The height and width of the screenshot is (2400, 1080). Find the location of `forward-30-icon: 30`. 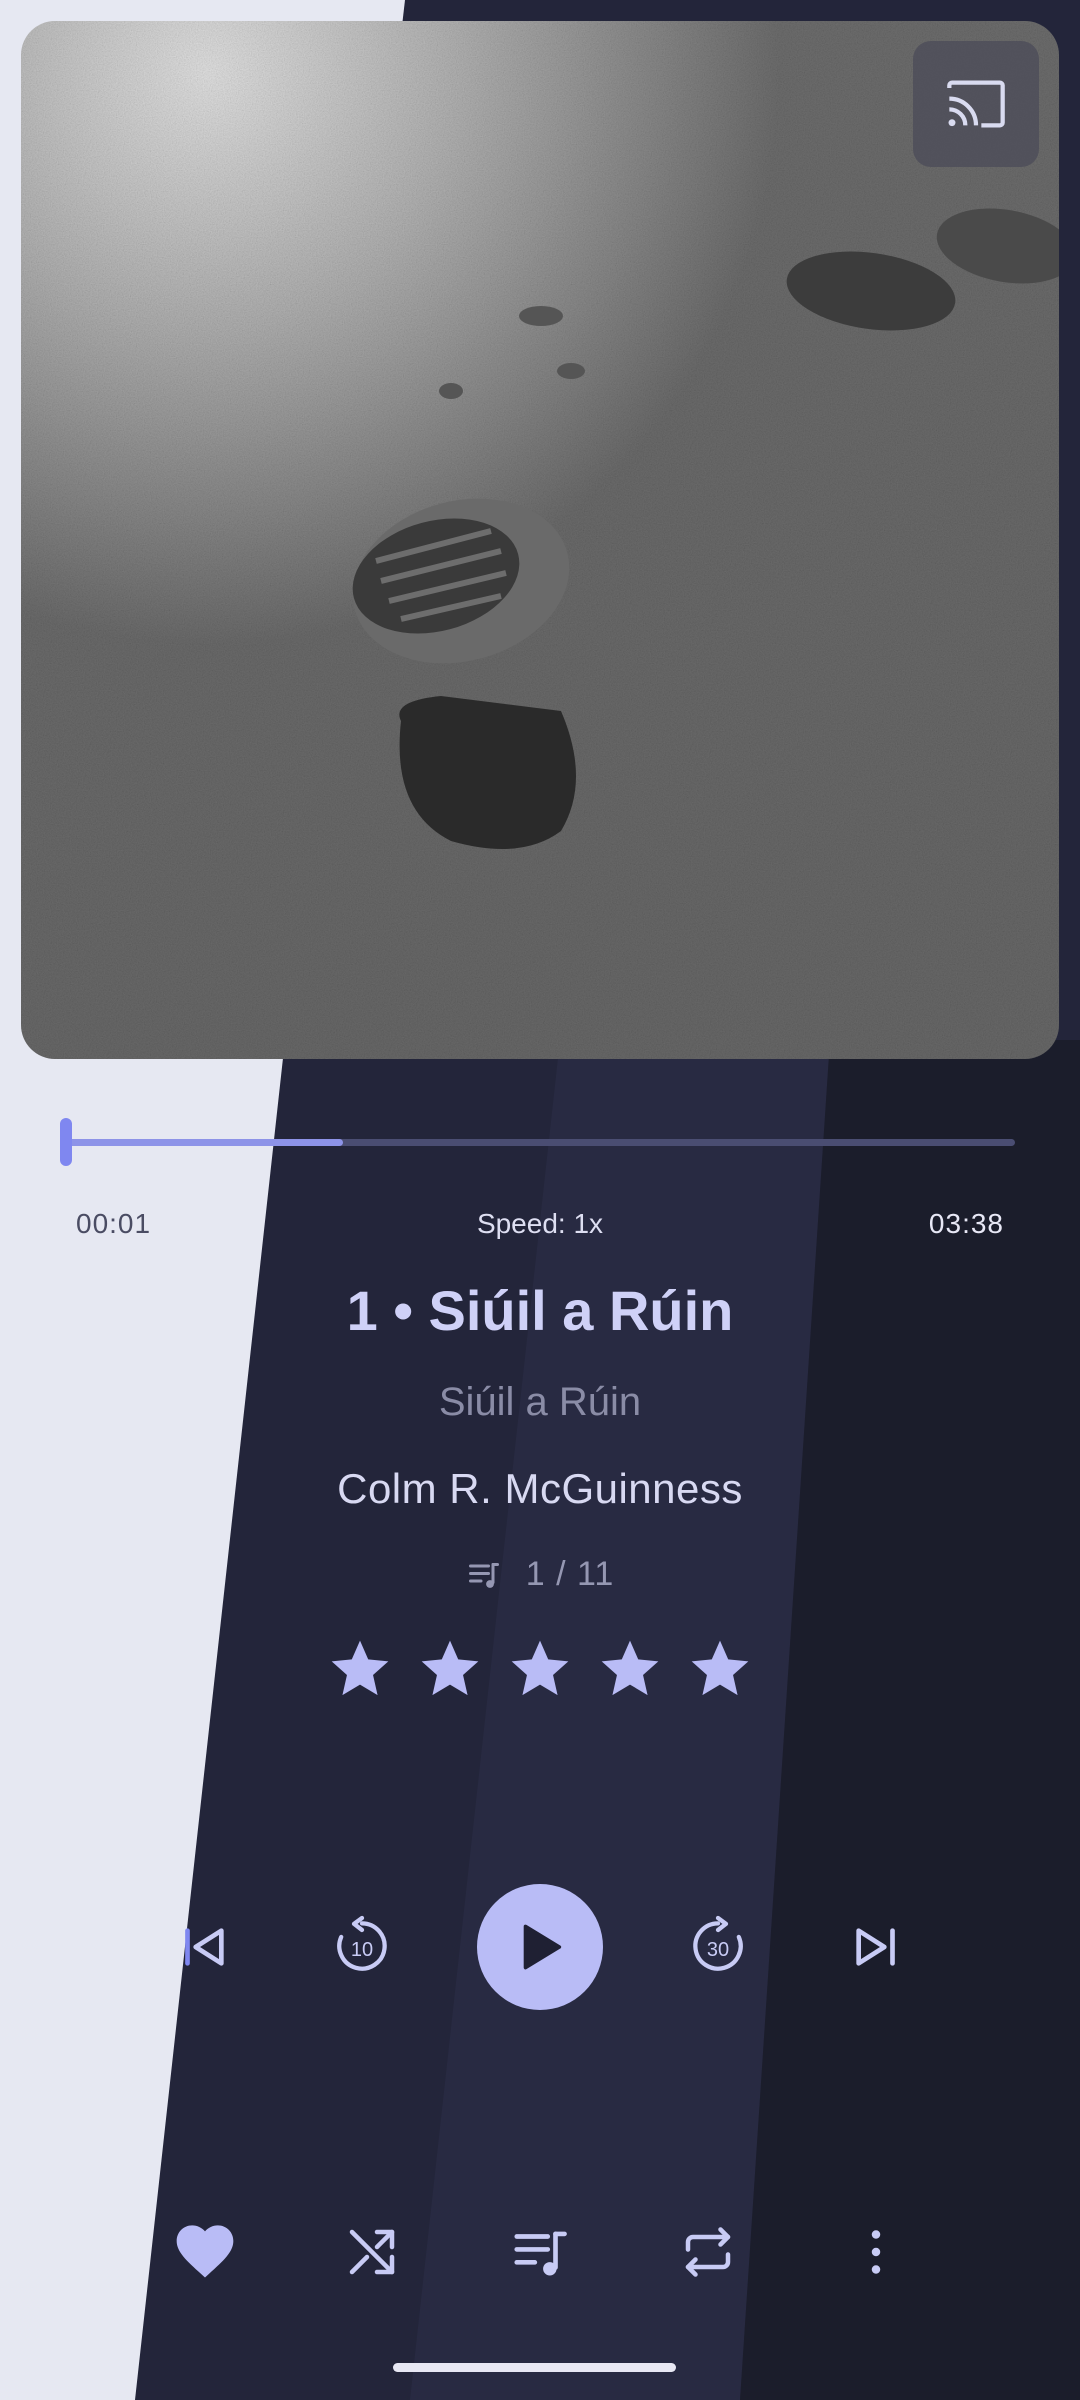

forward-30-icon: 30 is located at coordinates (718, 1943).